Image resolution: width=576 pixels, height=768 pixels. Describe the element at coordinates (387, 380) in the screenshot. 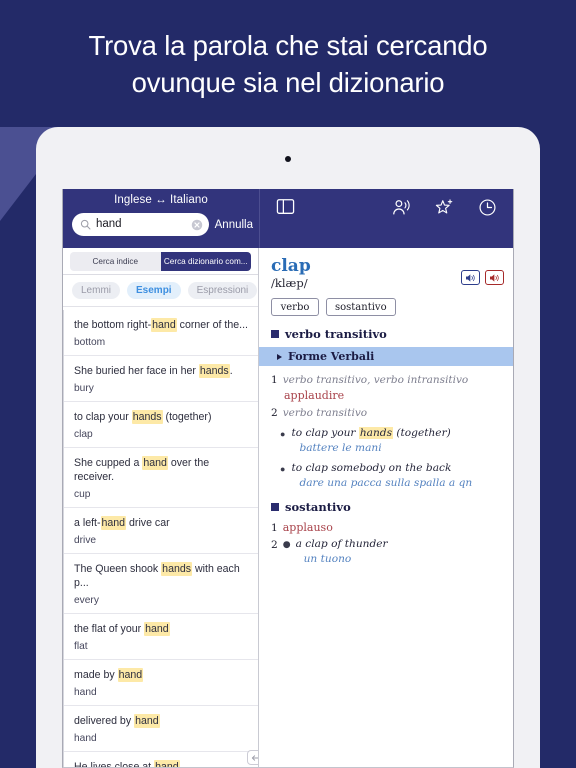

I see `sense-row: 1 verbo transitivo, verbo intransitivo` at that location.